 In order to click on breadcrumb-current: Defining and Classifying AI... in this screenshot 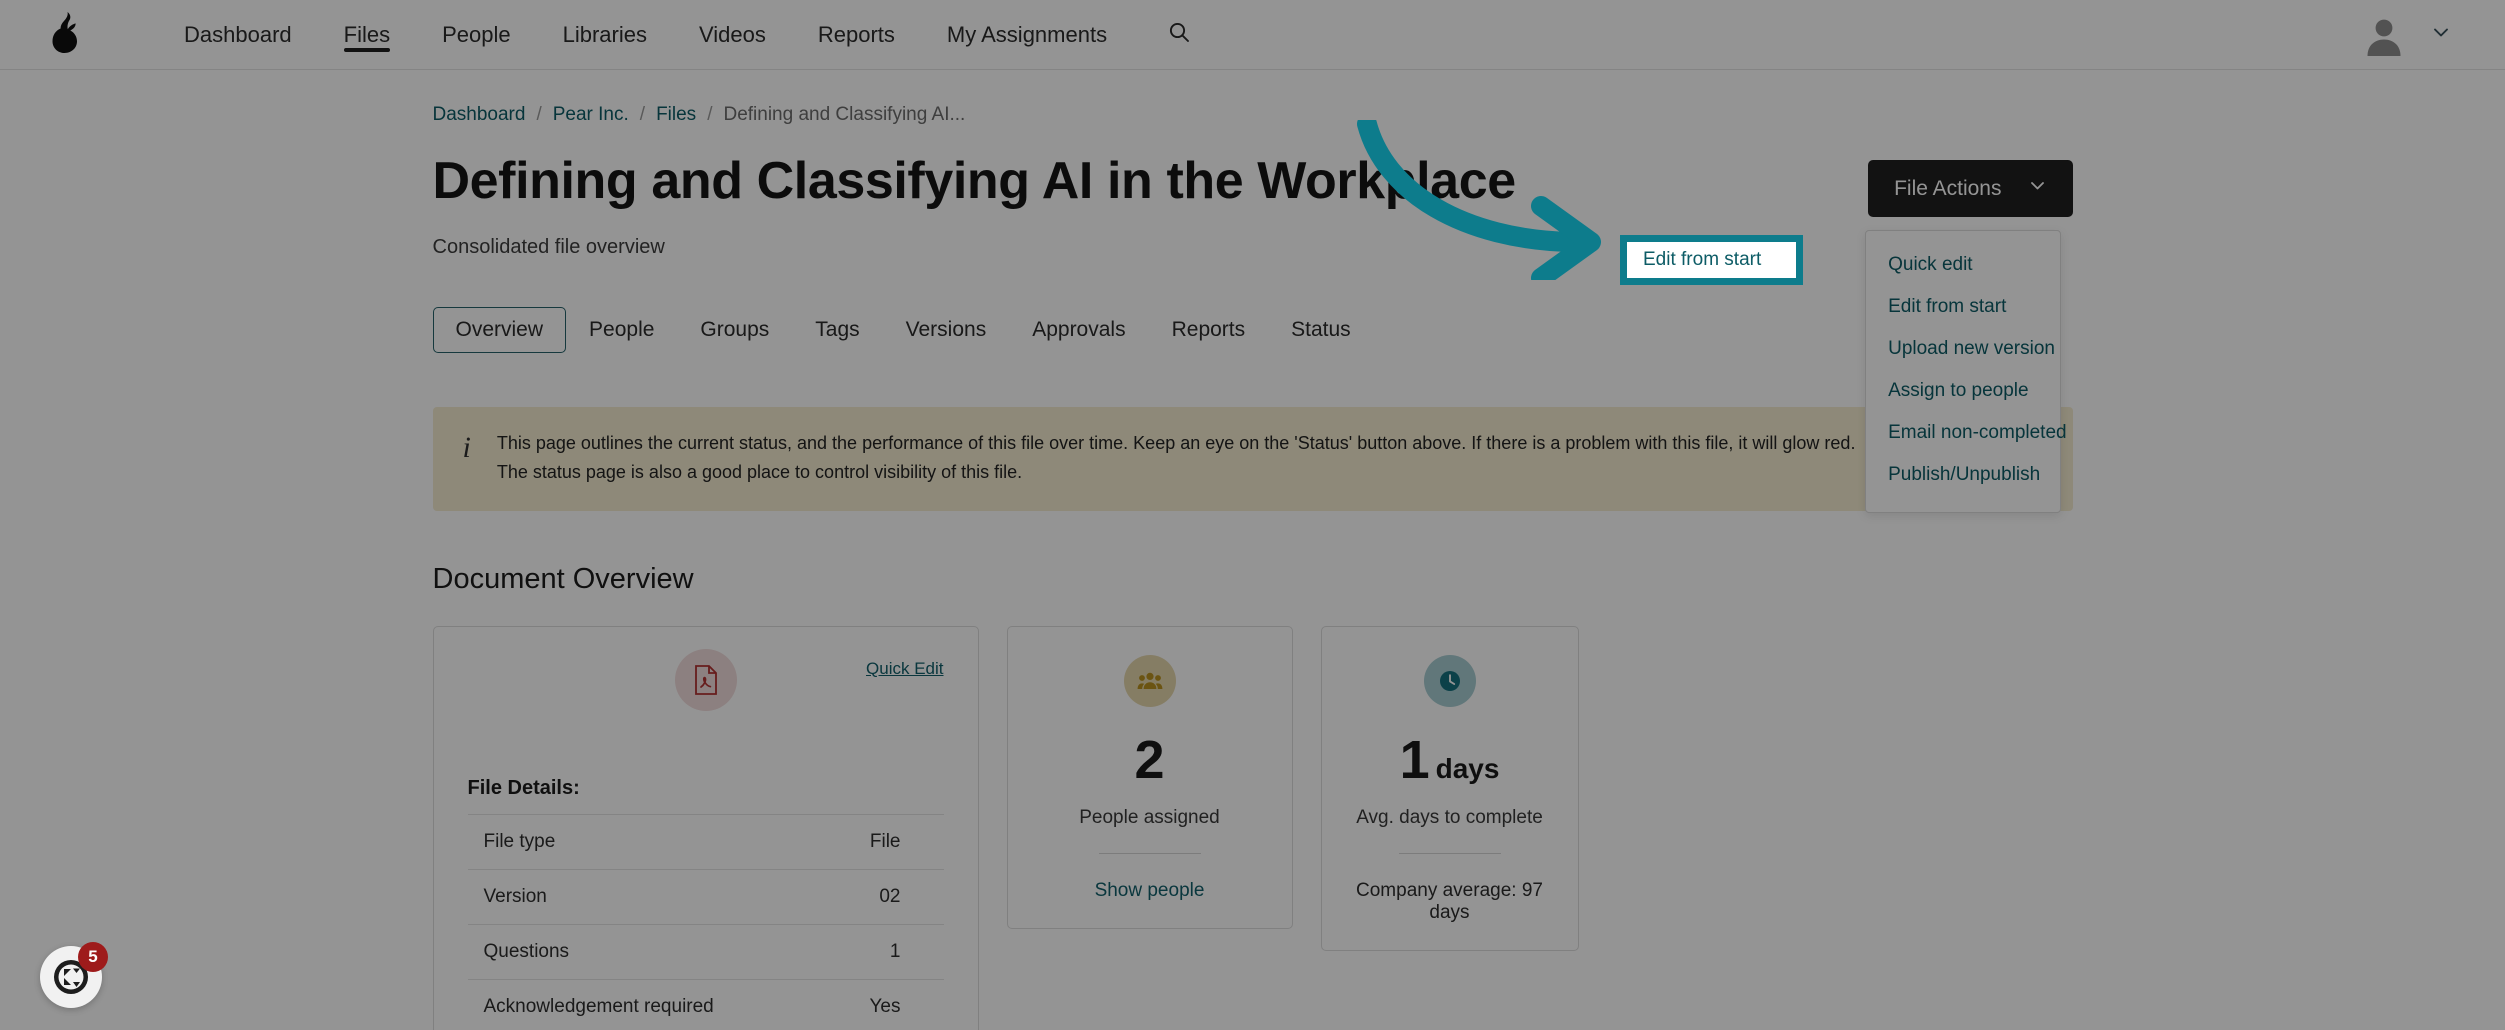, I will do `click(844, 114)`.